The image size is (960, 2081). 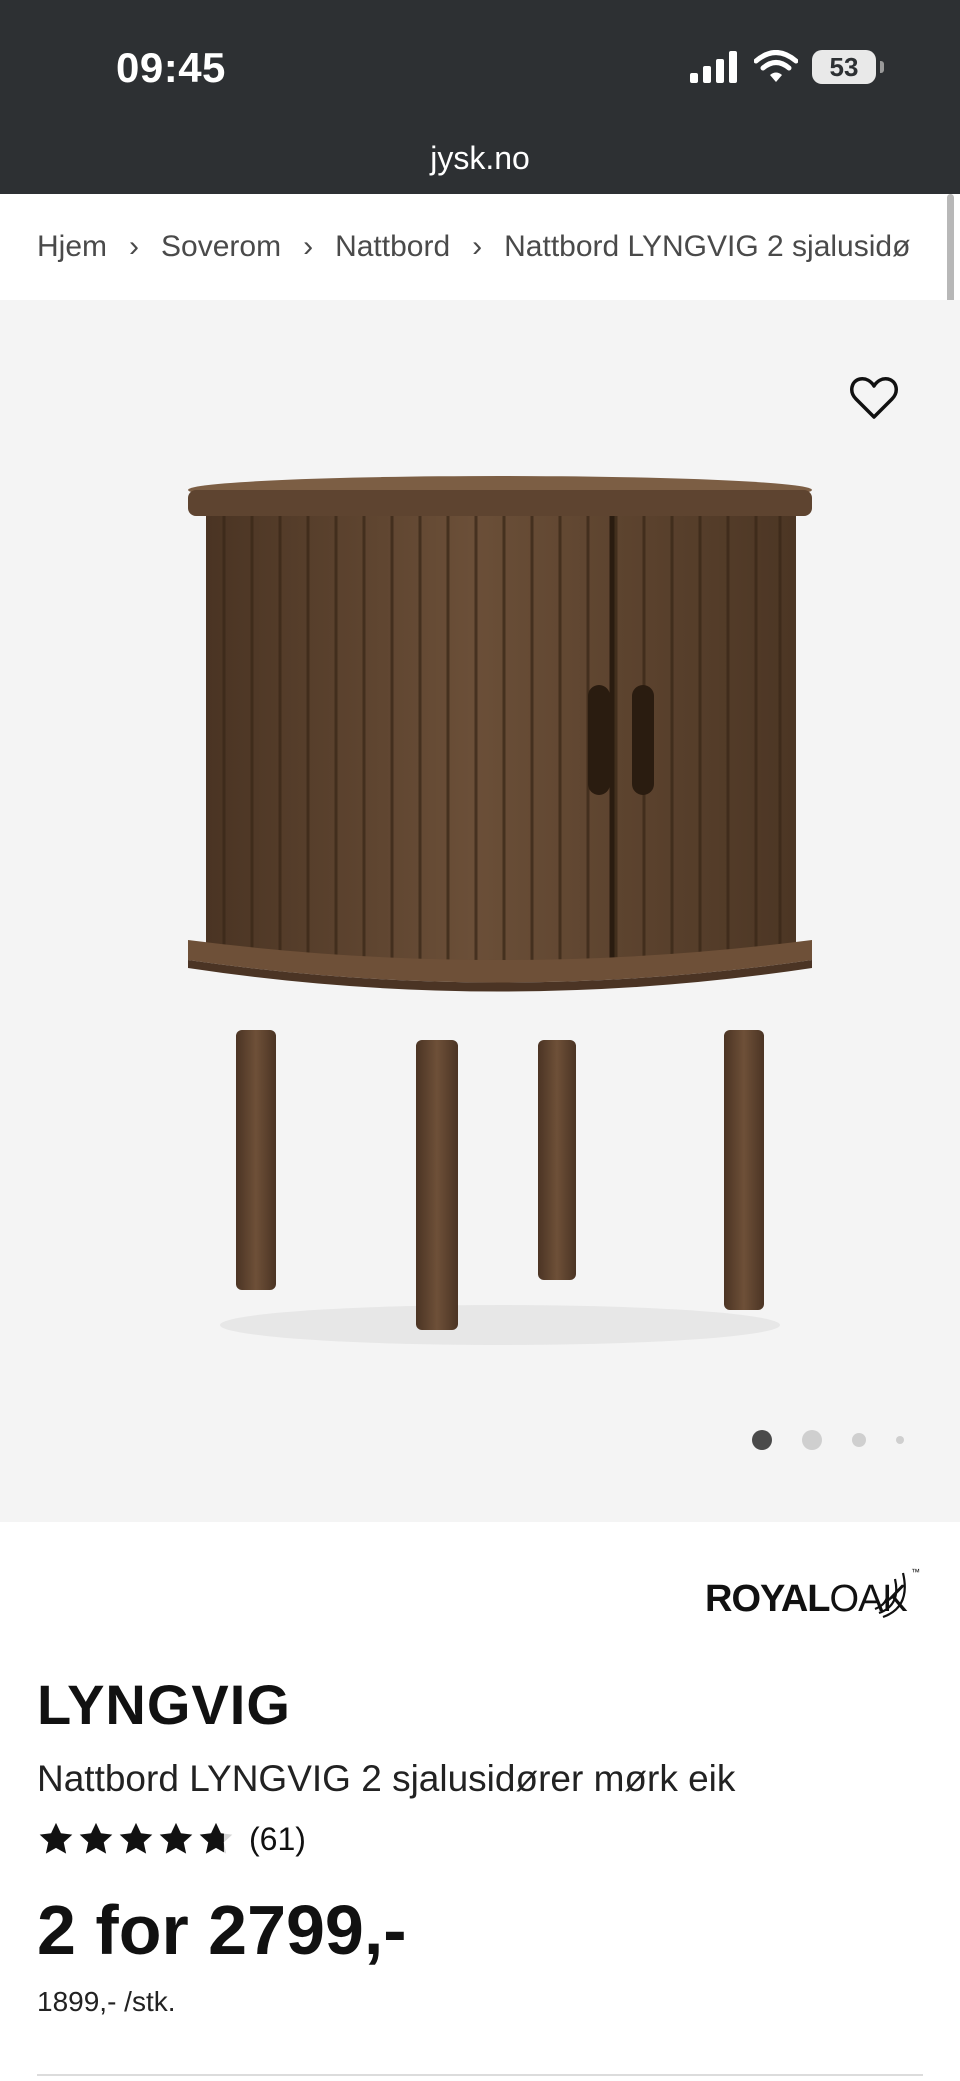 I want to click on battery-icon: 53, so click(x=844, y=67).